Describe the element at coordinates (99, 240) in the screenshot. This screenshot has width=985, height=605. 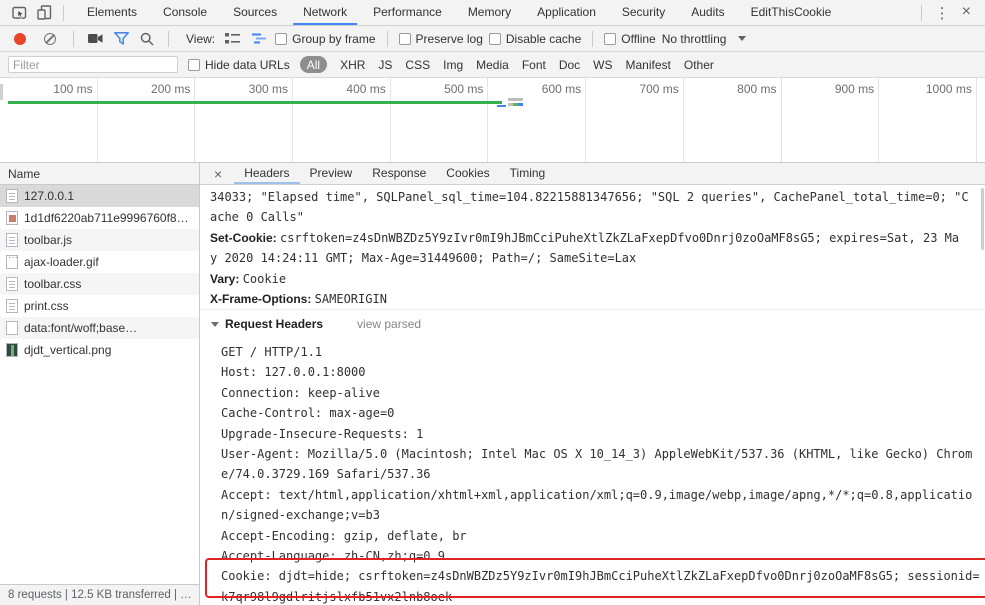
I see `request-row: toolbar.js` at that location.